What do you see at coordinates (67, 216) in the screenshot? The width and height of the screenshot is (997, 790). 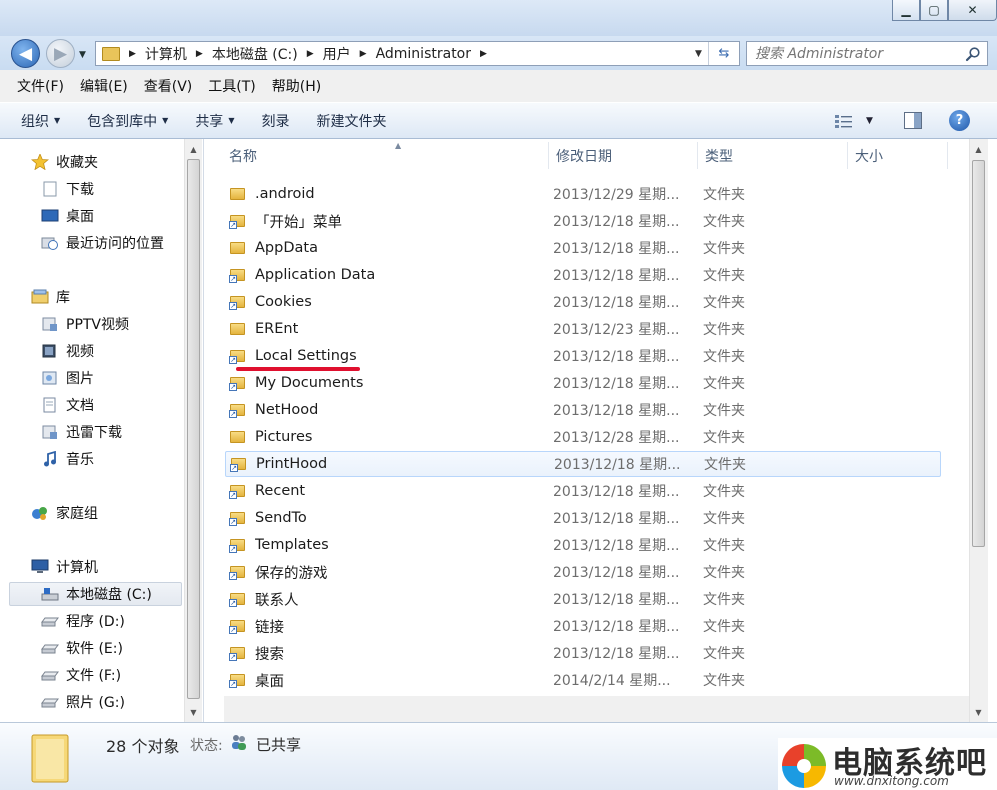 I see `nav-desktop: 桌面` at bounding box center [67, 216].